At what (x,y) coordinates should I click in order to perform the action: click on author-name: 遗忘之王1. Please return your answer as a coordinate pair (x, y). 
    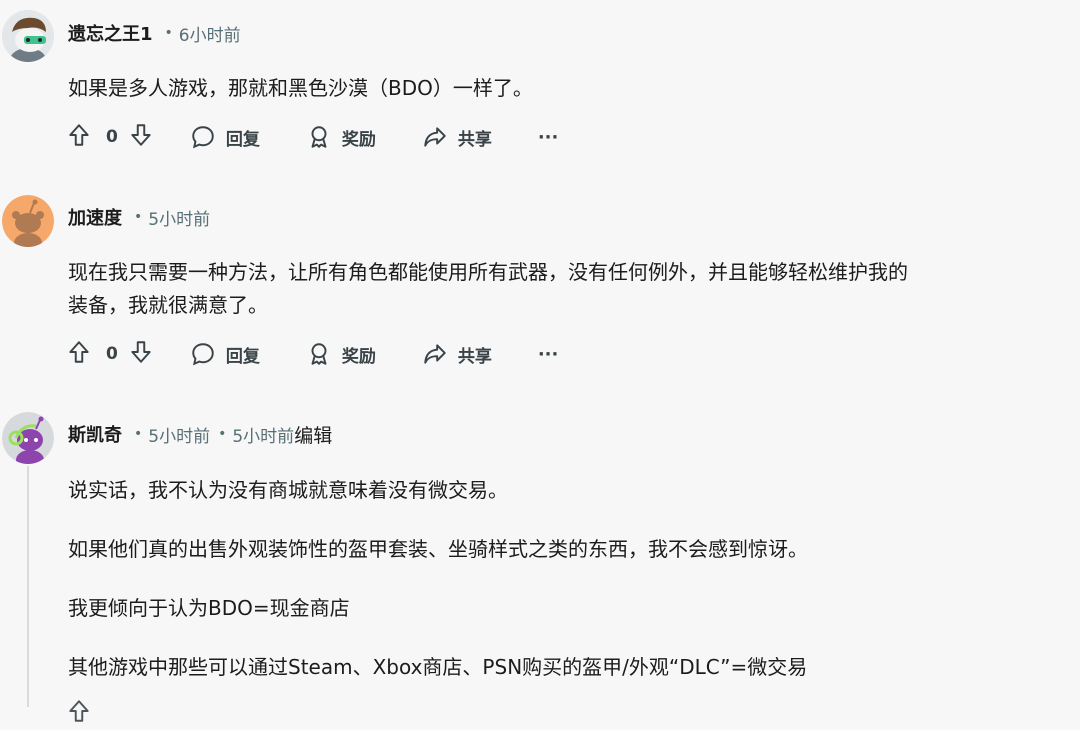
    Looking at the image, I should click on (110, 33).